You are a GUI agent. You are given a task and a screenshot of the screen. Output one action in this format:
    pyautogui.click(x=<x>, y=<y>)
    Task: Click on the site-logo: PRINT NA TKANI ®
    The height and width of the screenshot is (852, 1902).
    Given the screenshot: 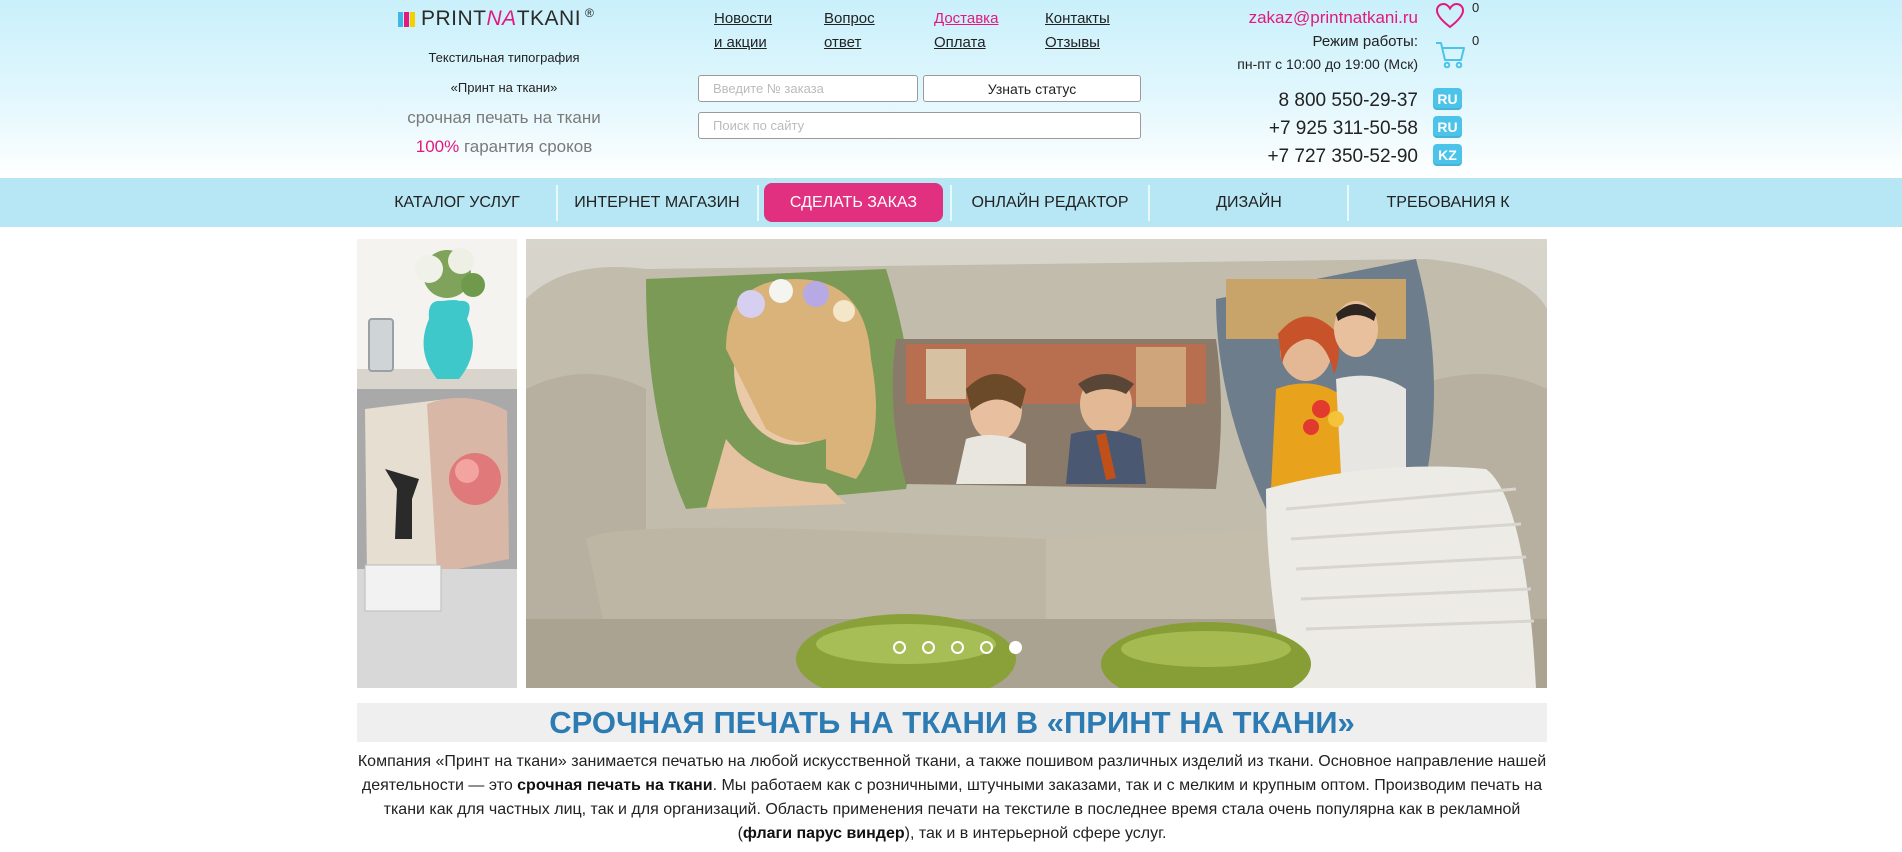 What is the action you would take?
    pyautogui.click(x=496, y=18)
    